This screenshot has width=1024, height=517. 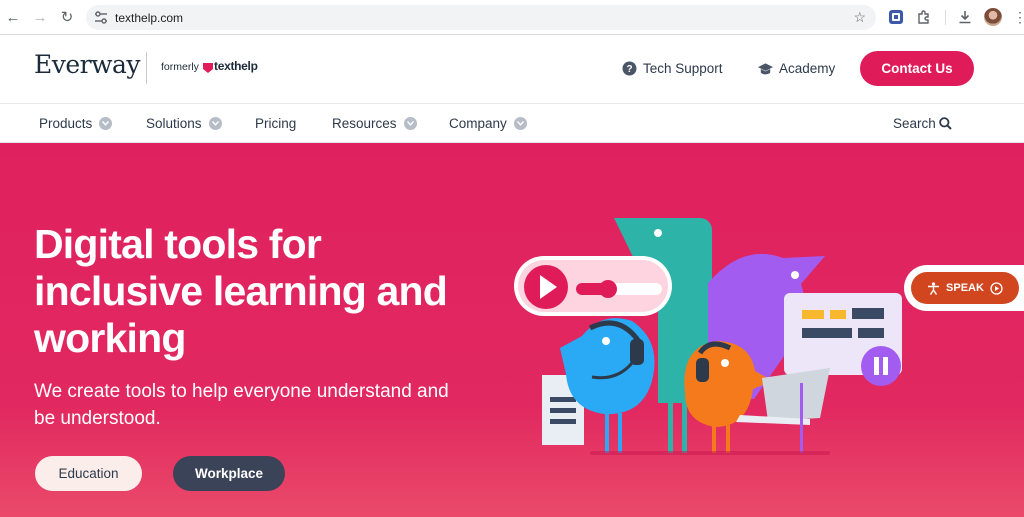 What do you see at coordinates (765, 68) in the screenshot?
I see `graduation-cap-icon` at bounding box center [765, 68].